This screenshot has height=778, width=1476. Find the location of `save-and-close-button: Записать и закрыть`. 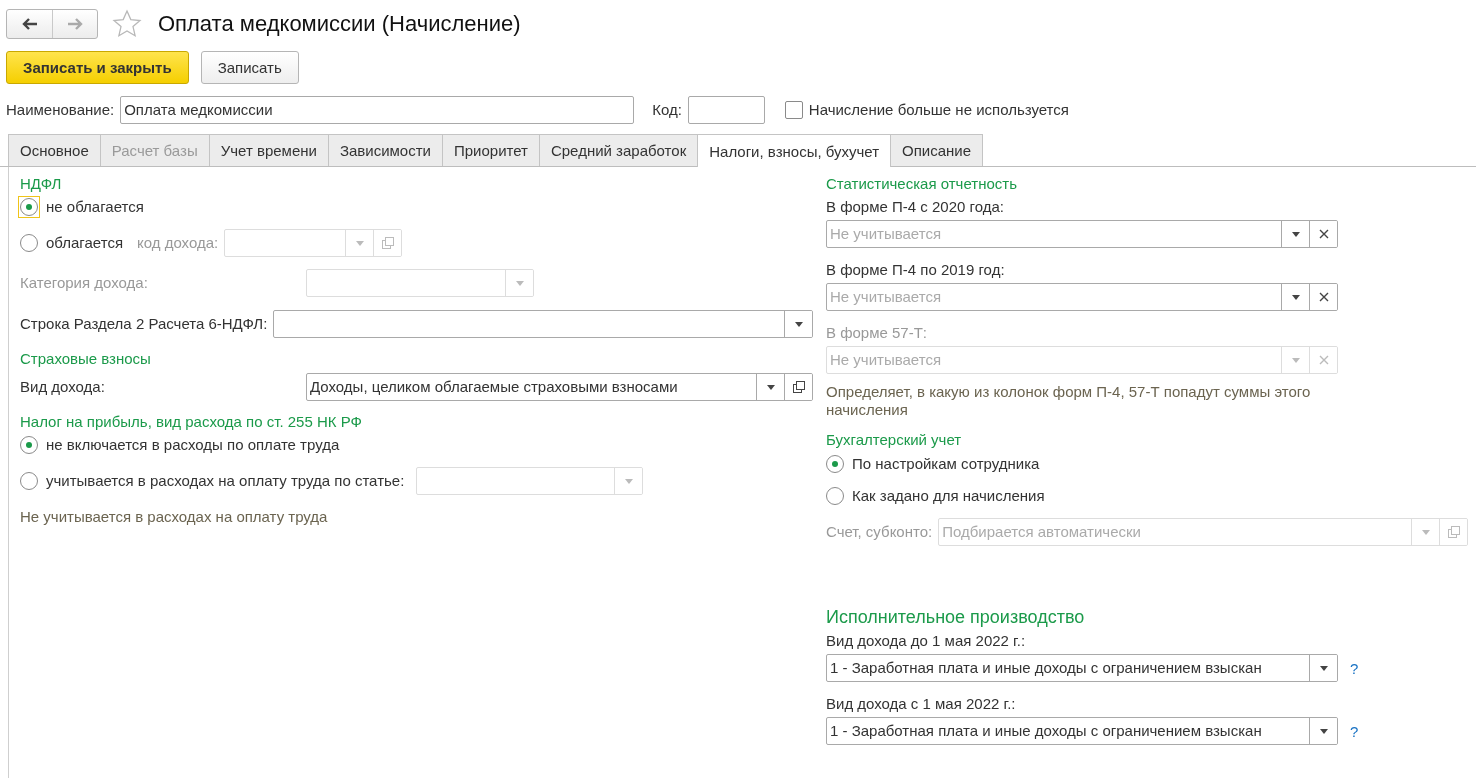

save-and-close-button: Записать и закрыть is located at coordinates (97, 67).